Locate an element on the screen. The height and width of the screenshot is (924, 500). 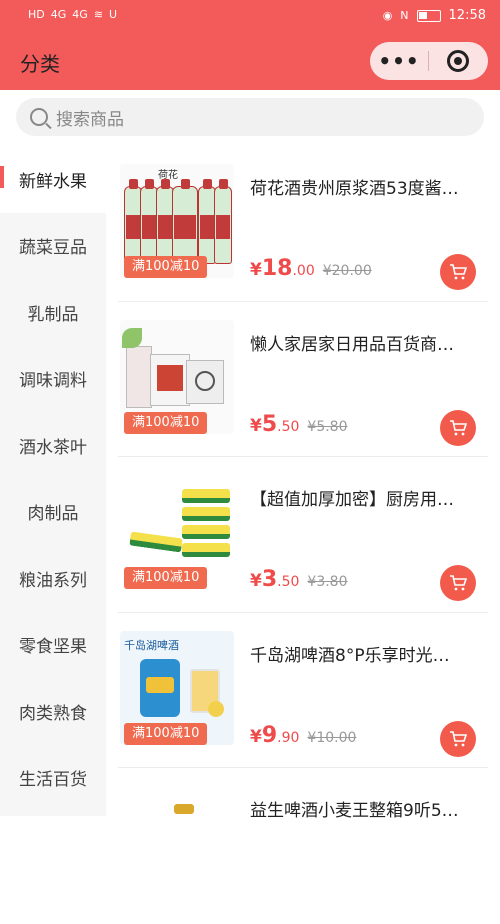
status-time: 12:58 is located at coordinates (467, 15).